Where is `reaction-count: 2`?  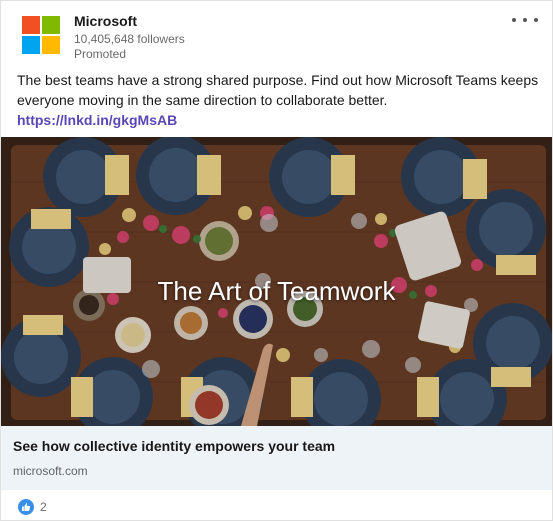
reaction-count: 2 is located at coordinates (43, 507).